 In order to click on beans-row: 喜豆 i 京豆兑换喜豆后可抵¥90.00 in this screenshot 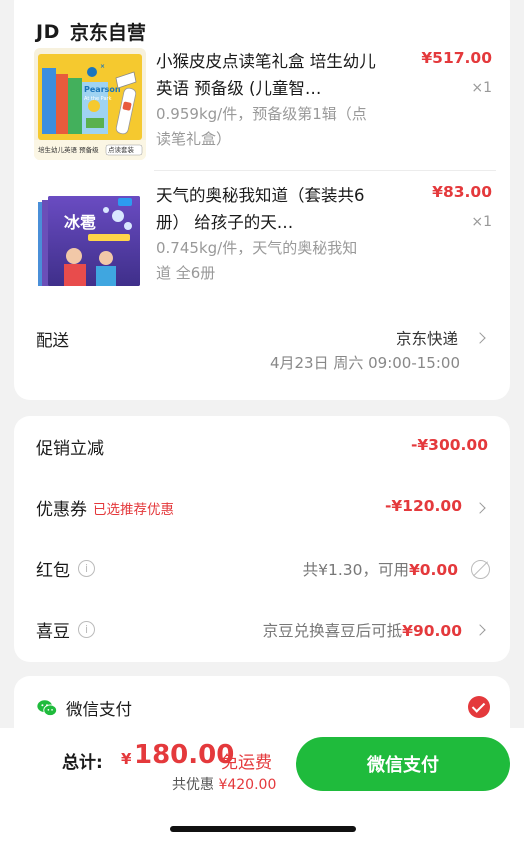, I will do `click(262, 630)`.